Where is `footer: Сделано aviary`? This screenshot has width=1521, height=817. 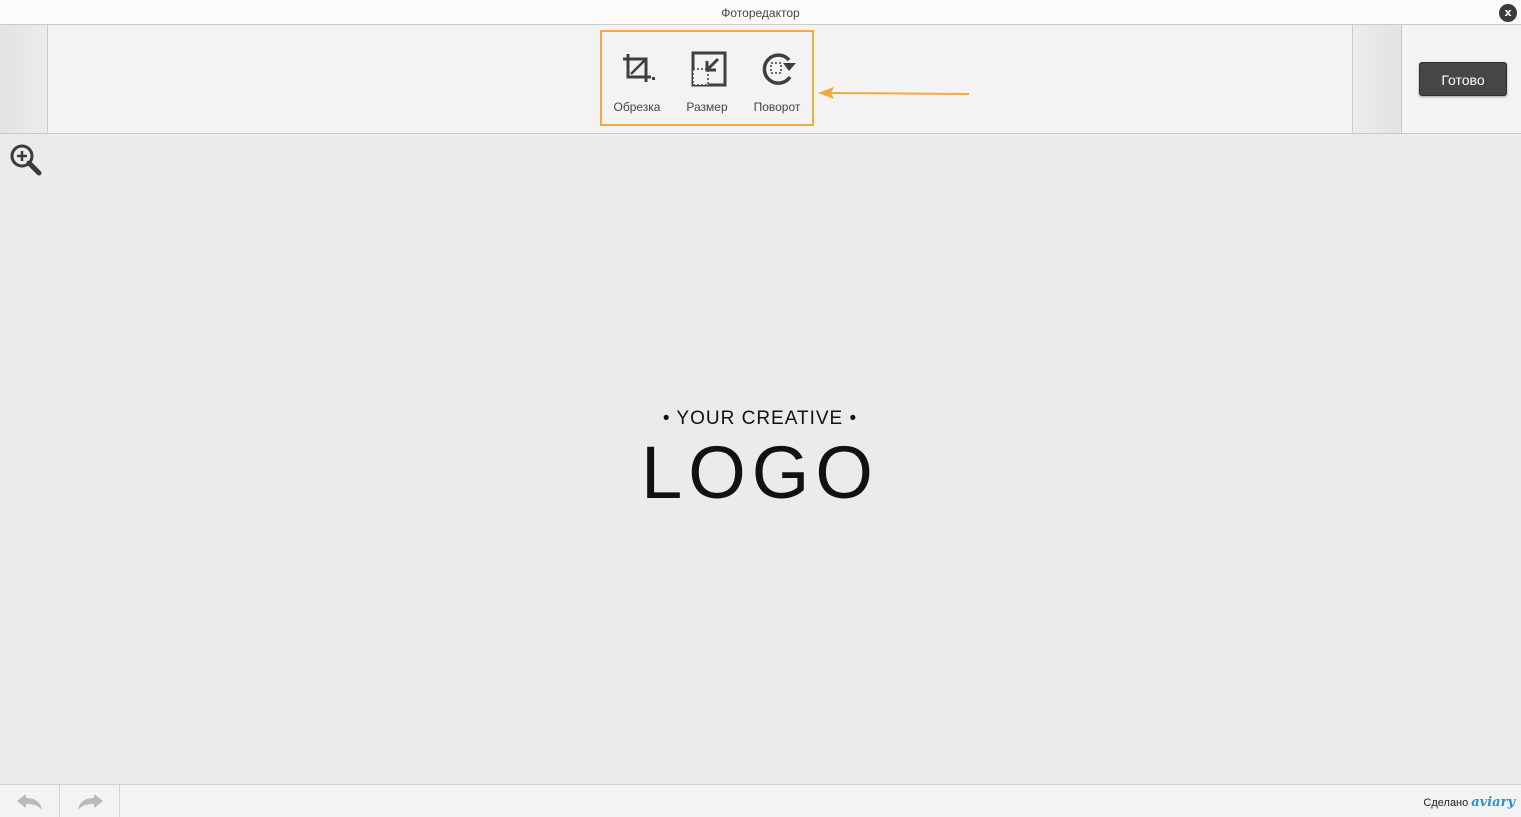
footer: Сделано aviary is located at coordinates (760, 800).